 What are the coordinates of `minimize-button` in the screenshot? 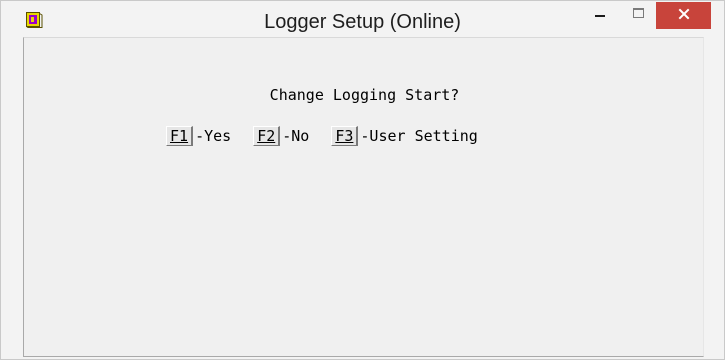 It's located at (600, 15).